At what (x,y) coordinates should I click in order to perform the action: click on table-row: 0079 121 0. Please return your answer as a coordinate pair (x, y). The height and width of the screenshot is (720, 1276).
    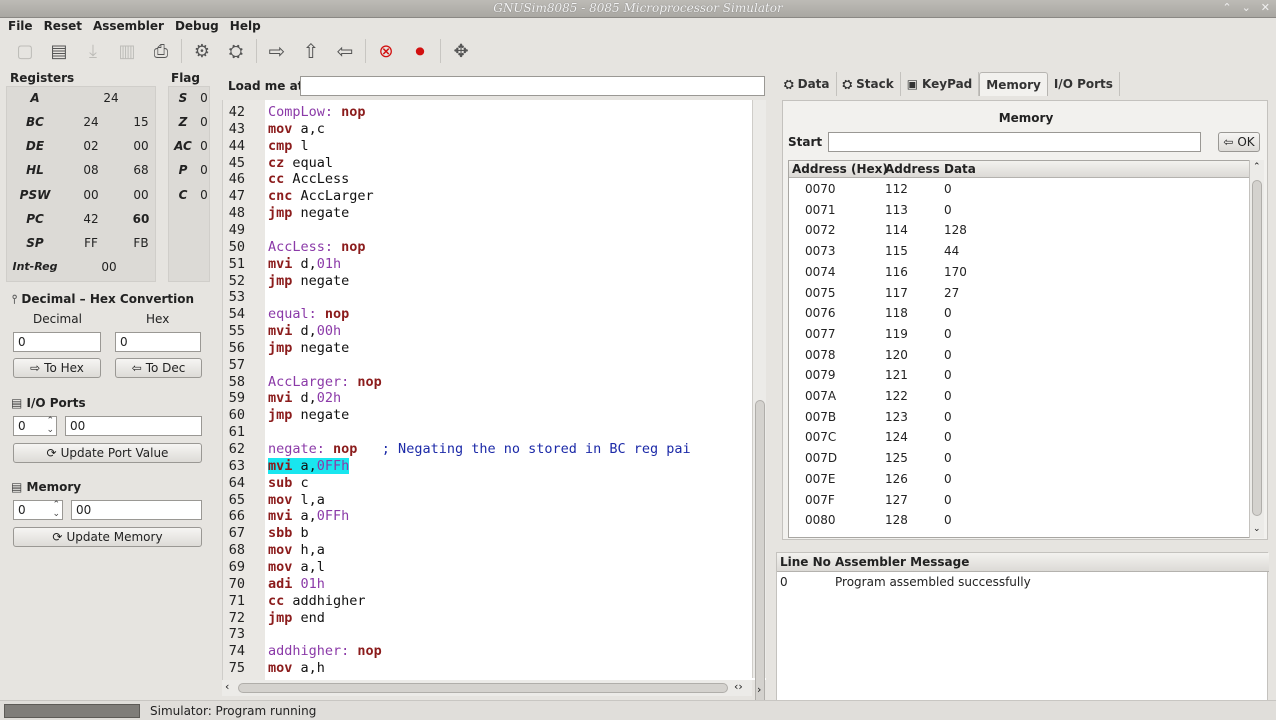
    Looking at the image, I should click on (1019, 375).